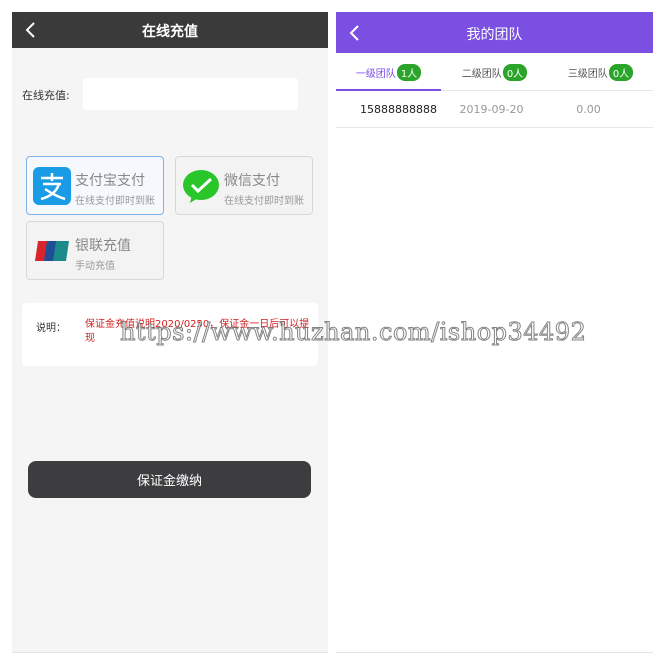 This screenshot has width=665, height=665. What do you see at coordinates (587, 74) in the screenshot?
I see `tab-label: 三级团队` at bounding box center [587, 74].